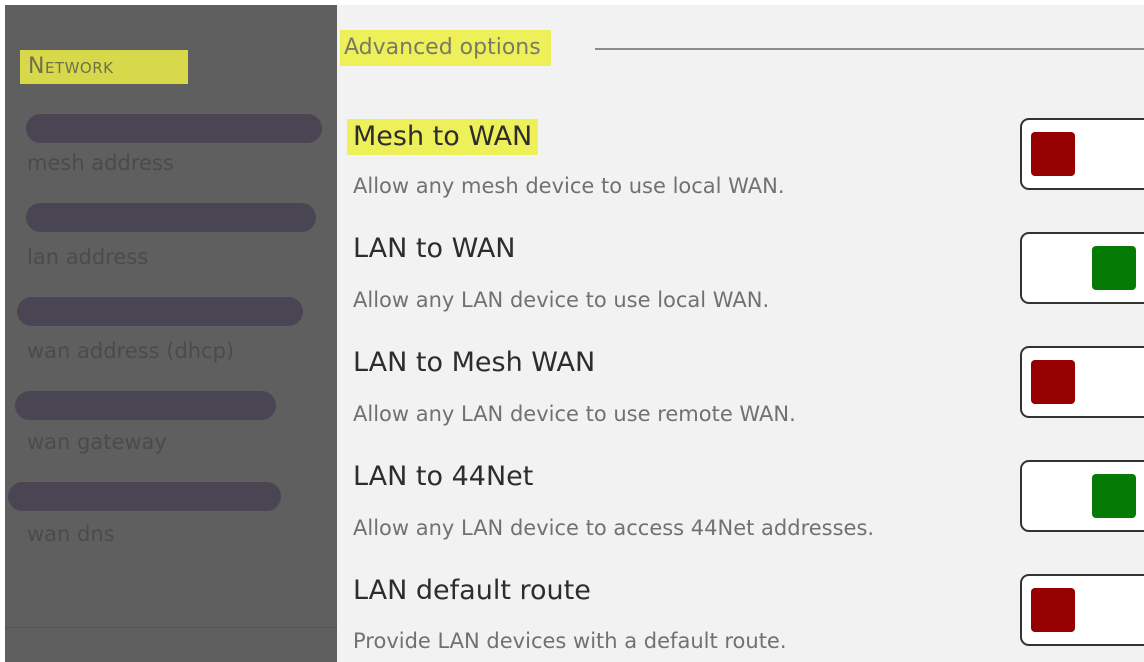 Image resolution: width=1144 pixels, height=662 pixels. Describe the element at coordinates (1082, 496) in the screenshot. I see `toggle-lan-to-44net` at that location.